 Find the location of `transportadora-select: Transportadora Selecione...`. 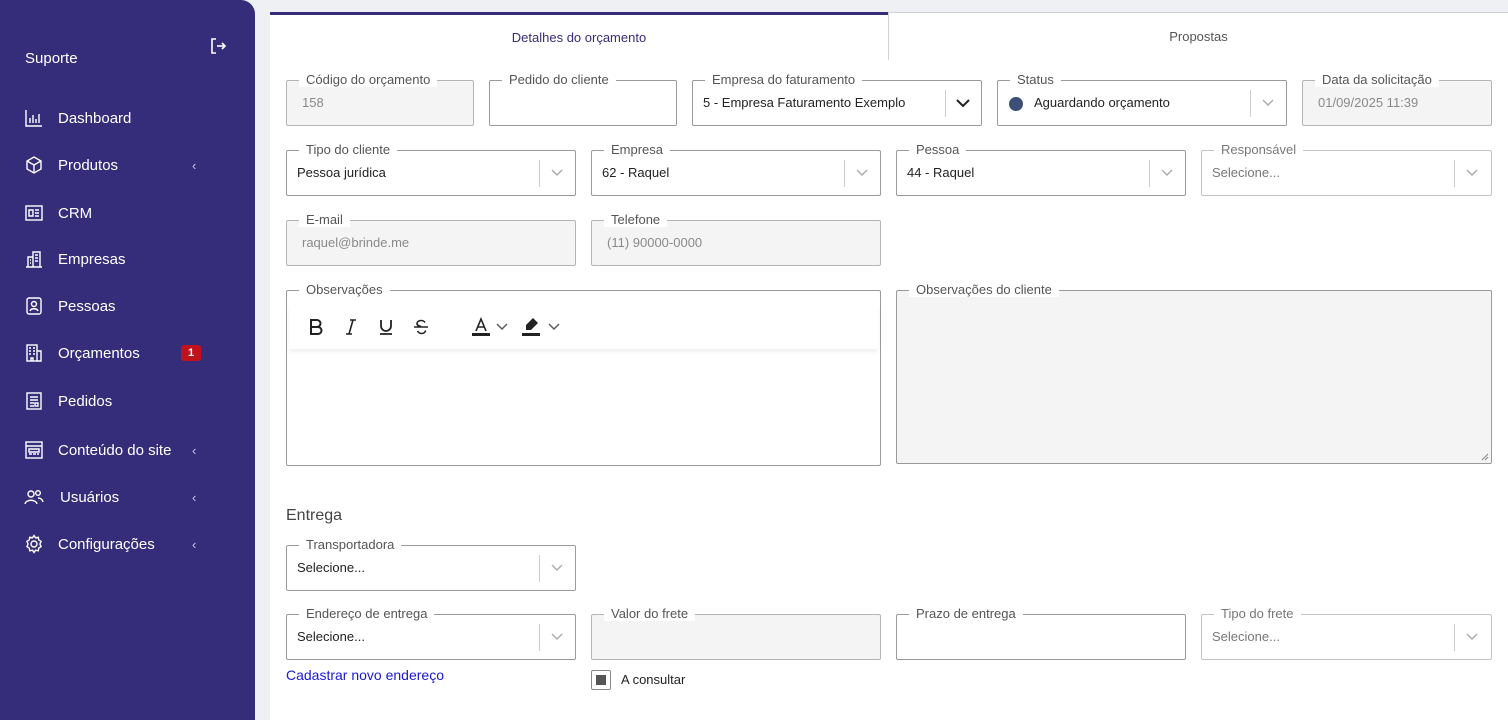

transportadora-select: Transportadora Selecione... is located at coordinates (431, 564).